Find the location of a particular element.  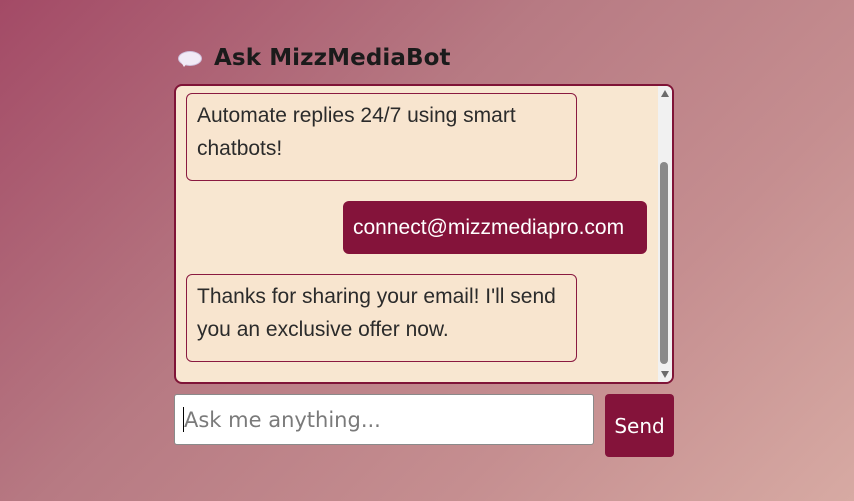

send-button: Send is located at coordinates (639, 425).